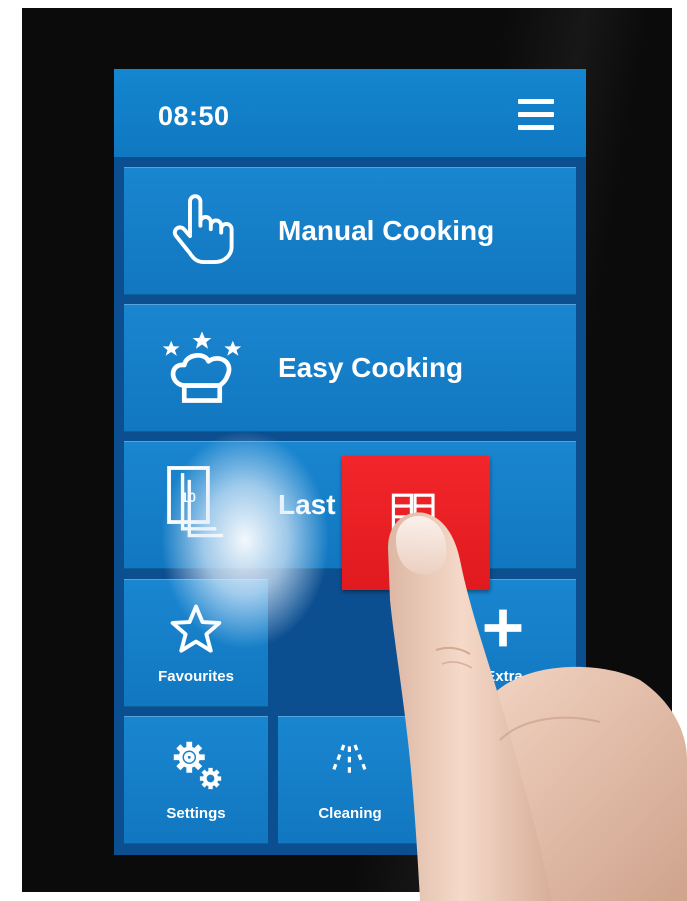 This screenshot has height=901, width=687. I want to click on water-jets-icon, so click(349, 758).